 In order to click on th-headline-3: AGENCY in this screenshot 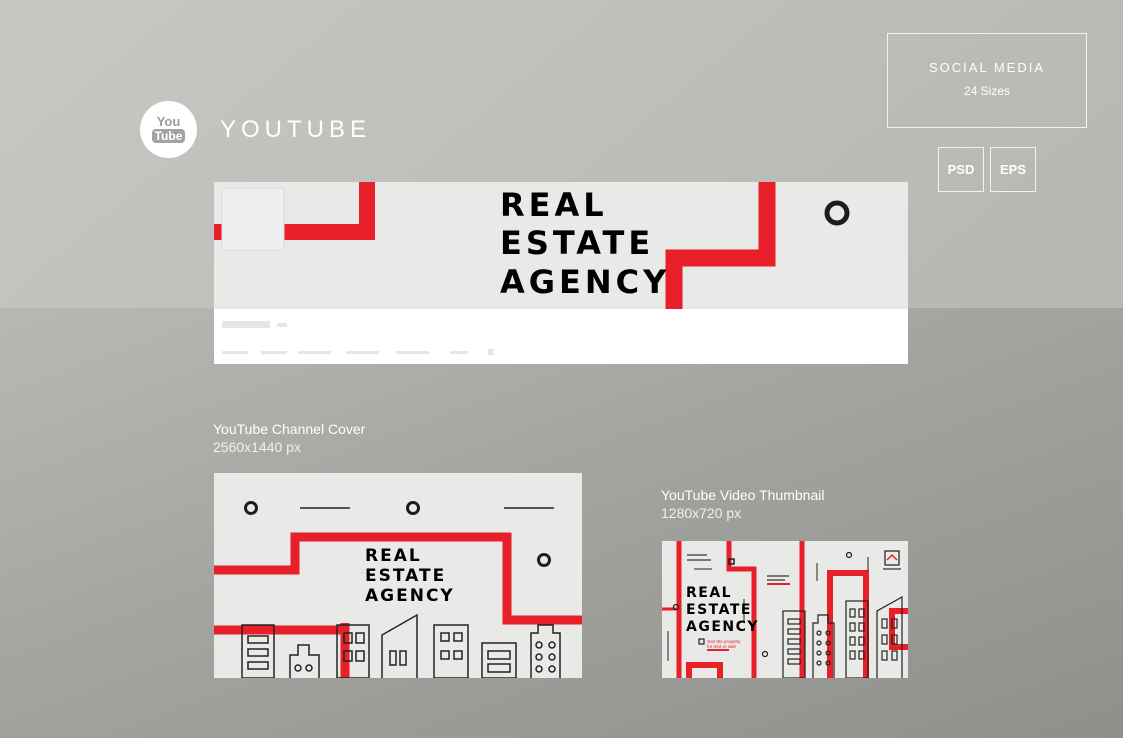, I will do `click(722, 627)`.